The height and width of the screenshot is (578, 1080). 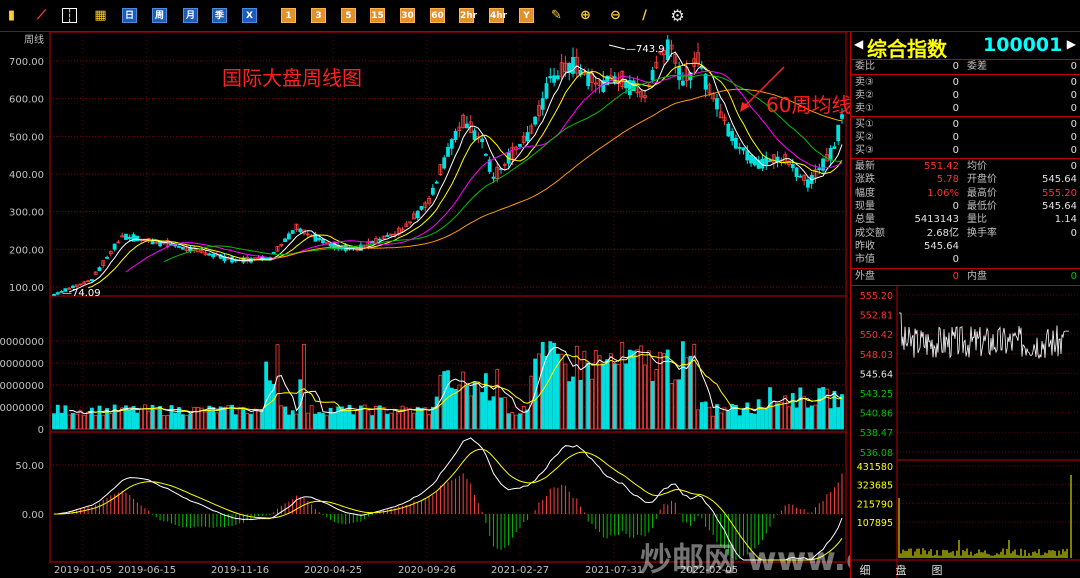 What do you see at coordinates (407, 15) in the screenshot?
I see `period-30min: 30` at bounding box center [407, 15].